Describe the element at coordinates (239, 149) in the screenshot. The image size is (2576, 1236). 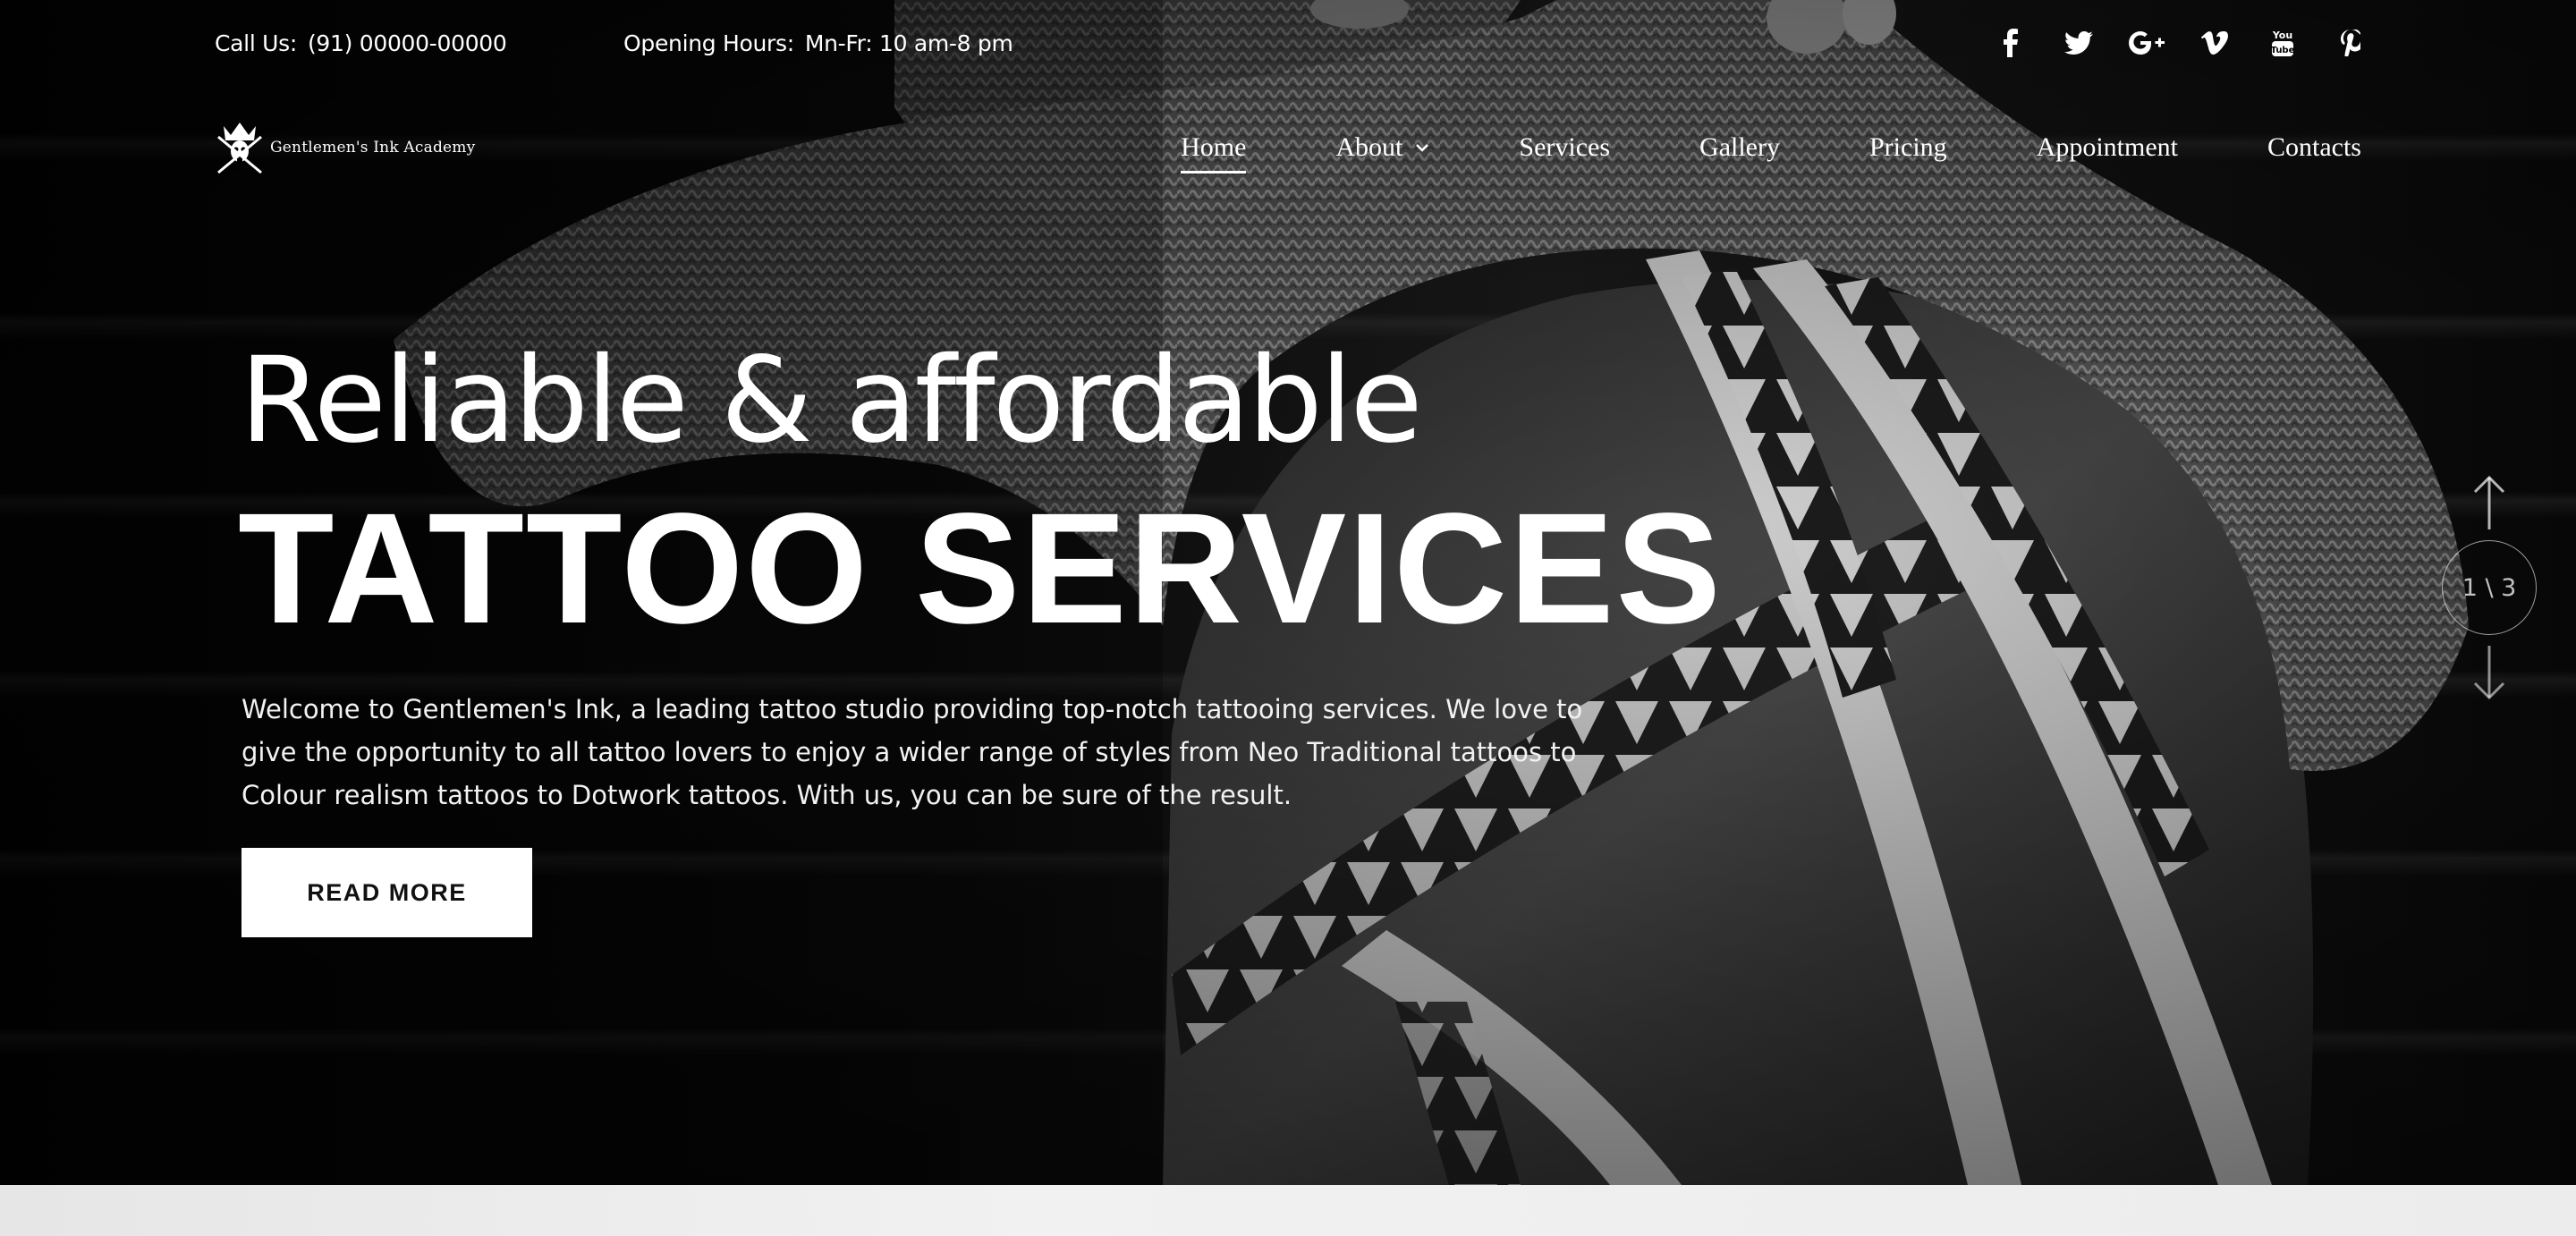
I see `crown-skull-icon` at that location.